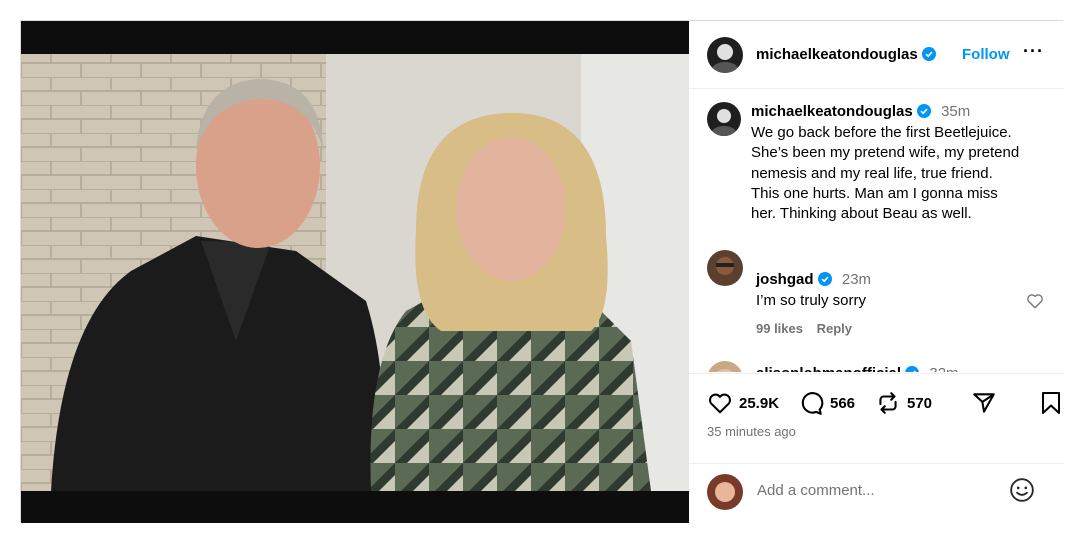 This screenshot has width=1074, height=544. I want to click on caption-username: michaelkeatondouglas 35m, so click(860, 111).